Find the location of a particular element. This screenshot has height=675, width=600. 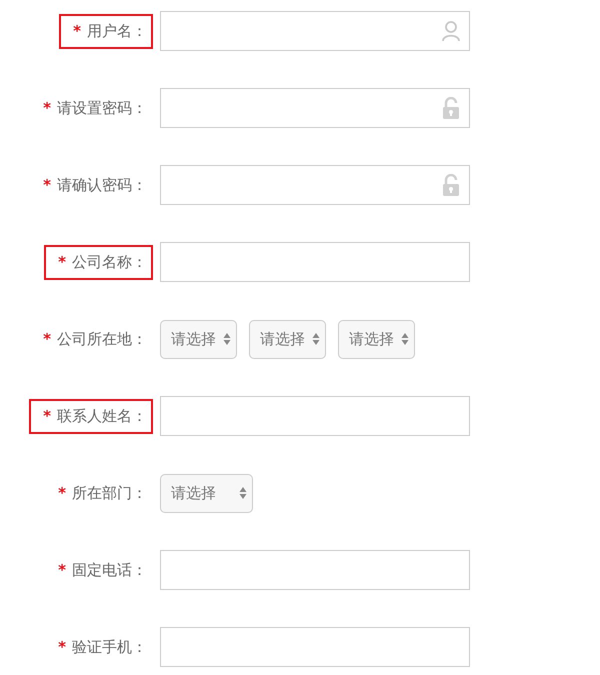

user-icon is located at coordinates (451, 31).